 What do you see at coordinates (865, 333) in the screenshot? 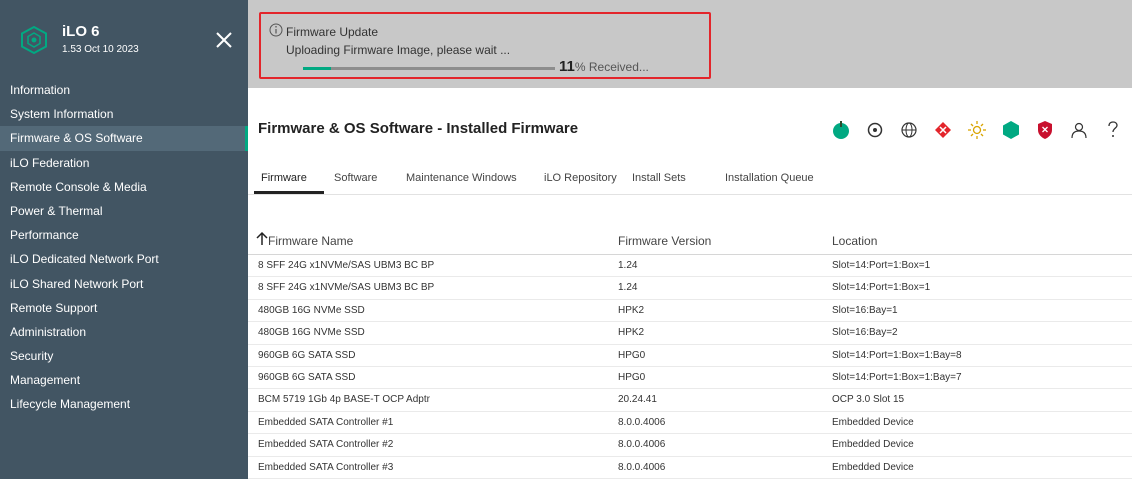
I see `cell-location: Slot=16:Bay=2` at bounding box center [865, 333].